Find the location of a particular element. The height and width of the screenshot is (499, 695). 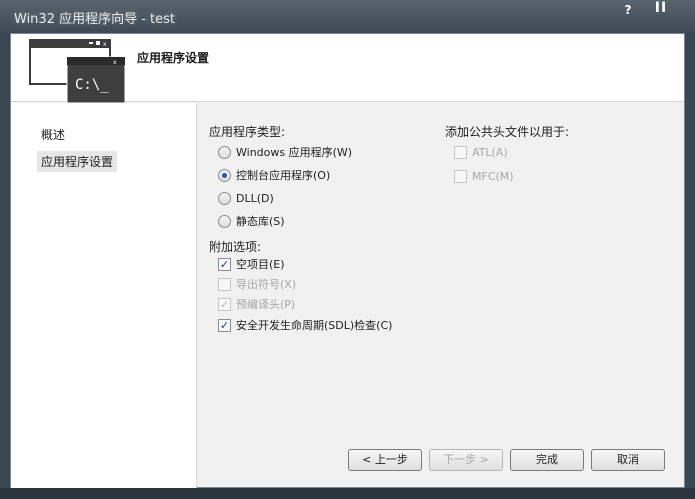

wizard-header: x x C:\_ 应用程序设置 is located at coordinates (347, 68).